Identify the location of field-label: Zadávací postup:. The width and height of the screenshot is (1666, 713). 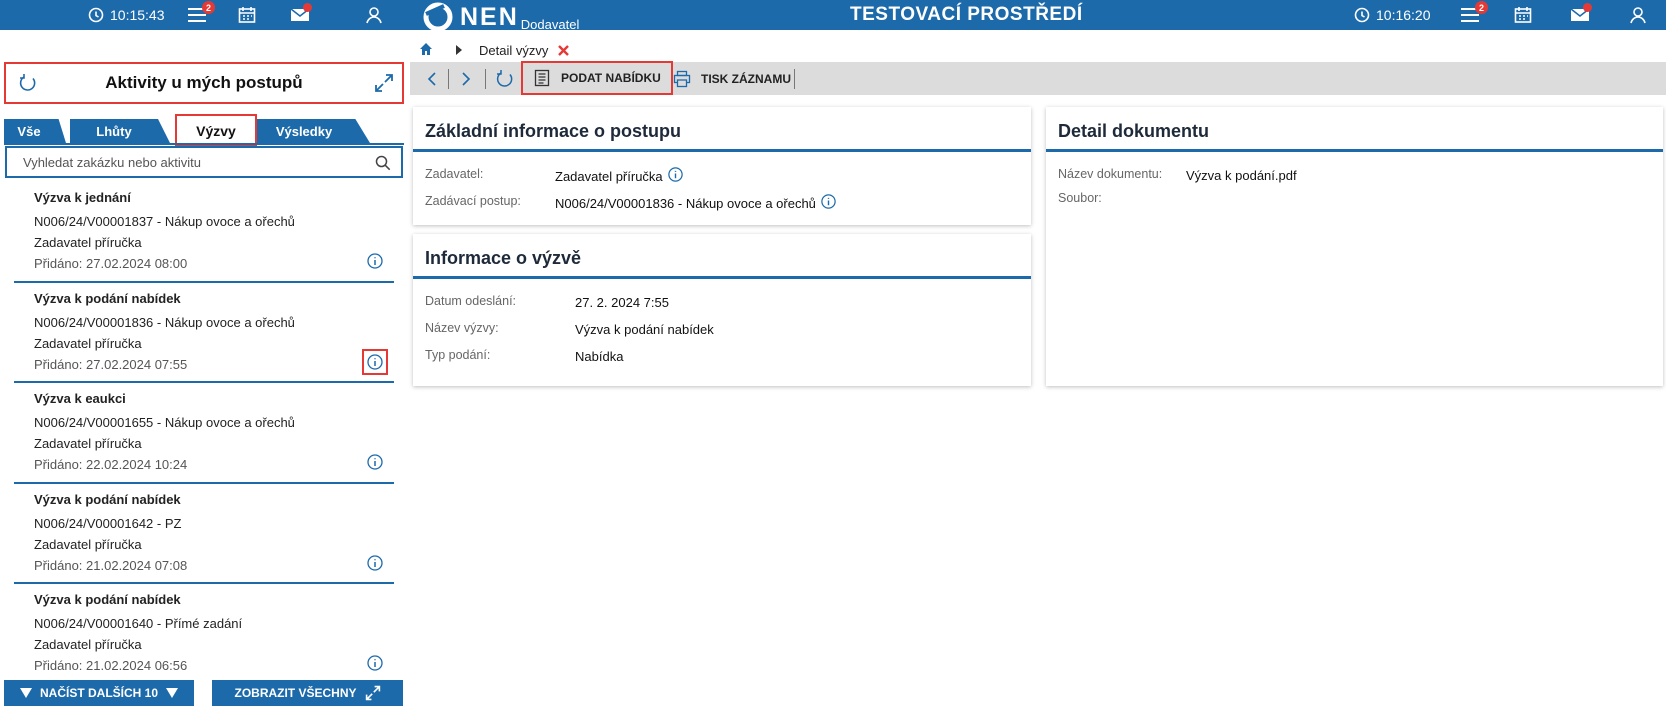
(473, 201).